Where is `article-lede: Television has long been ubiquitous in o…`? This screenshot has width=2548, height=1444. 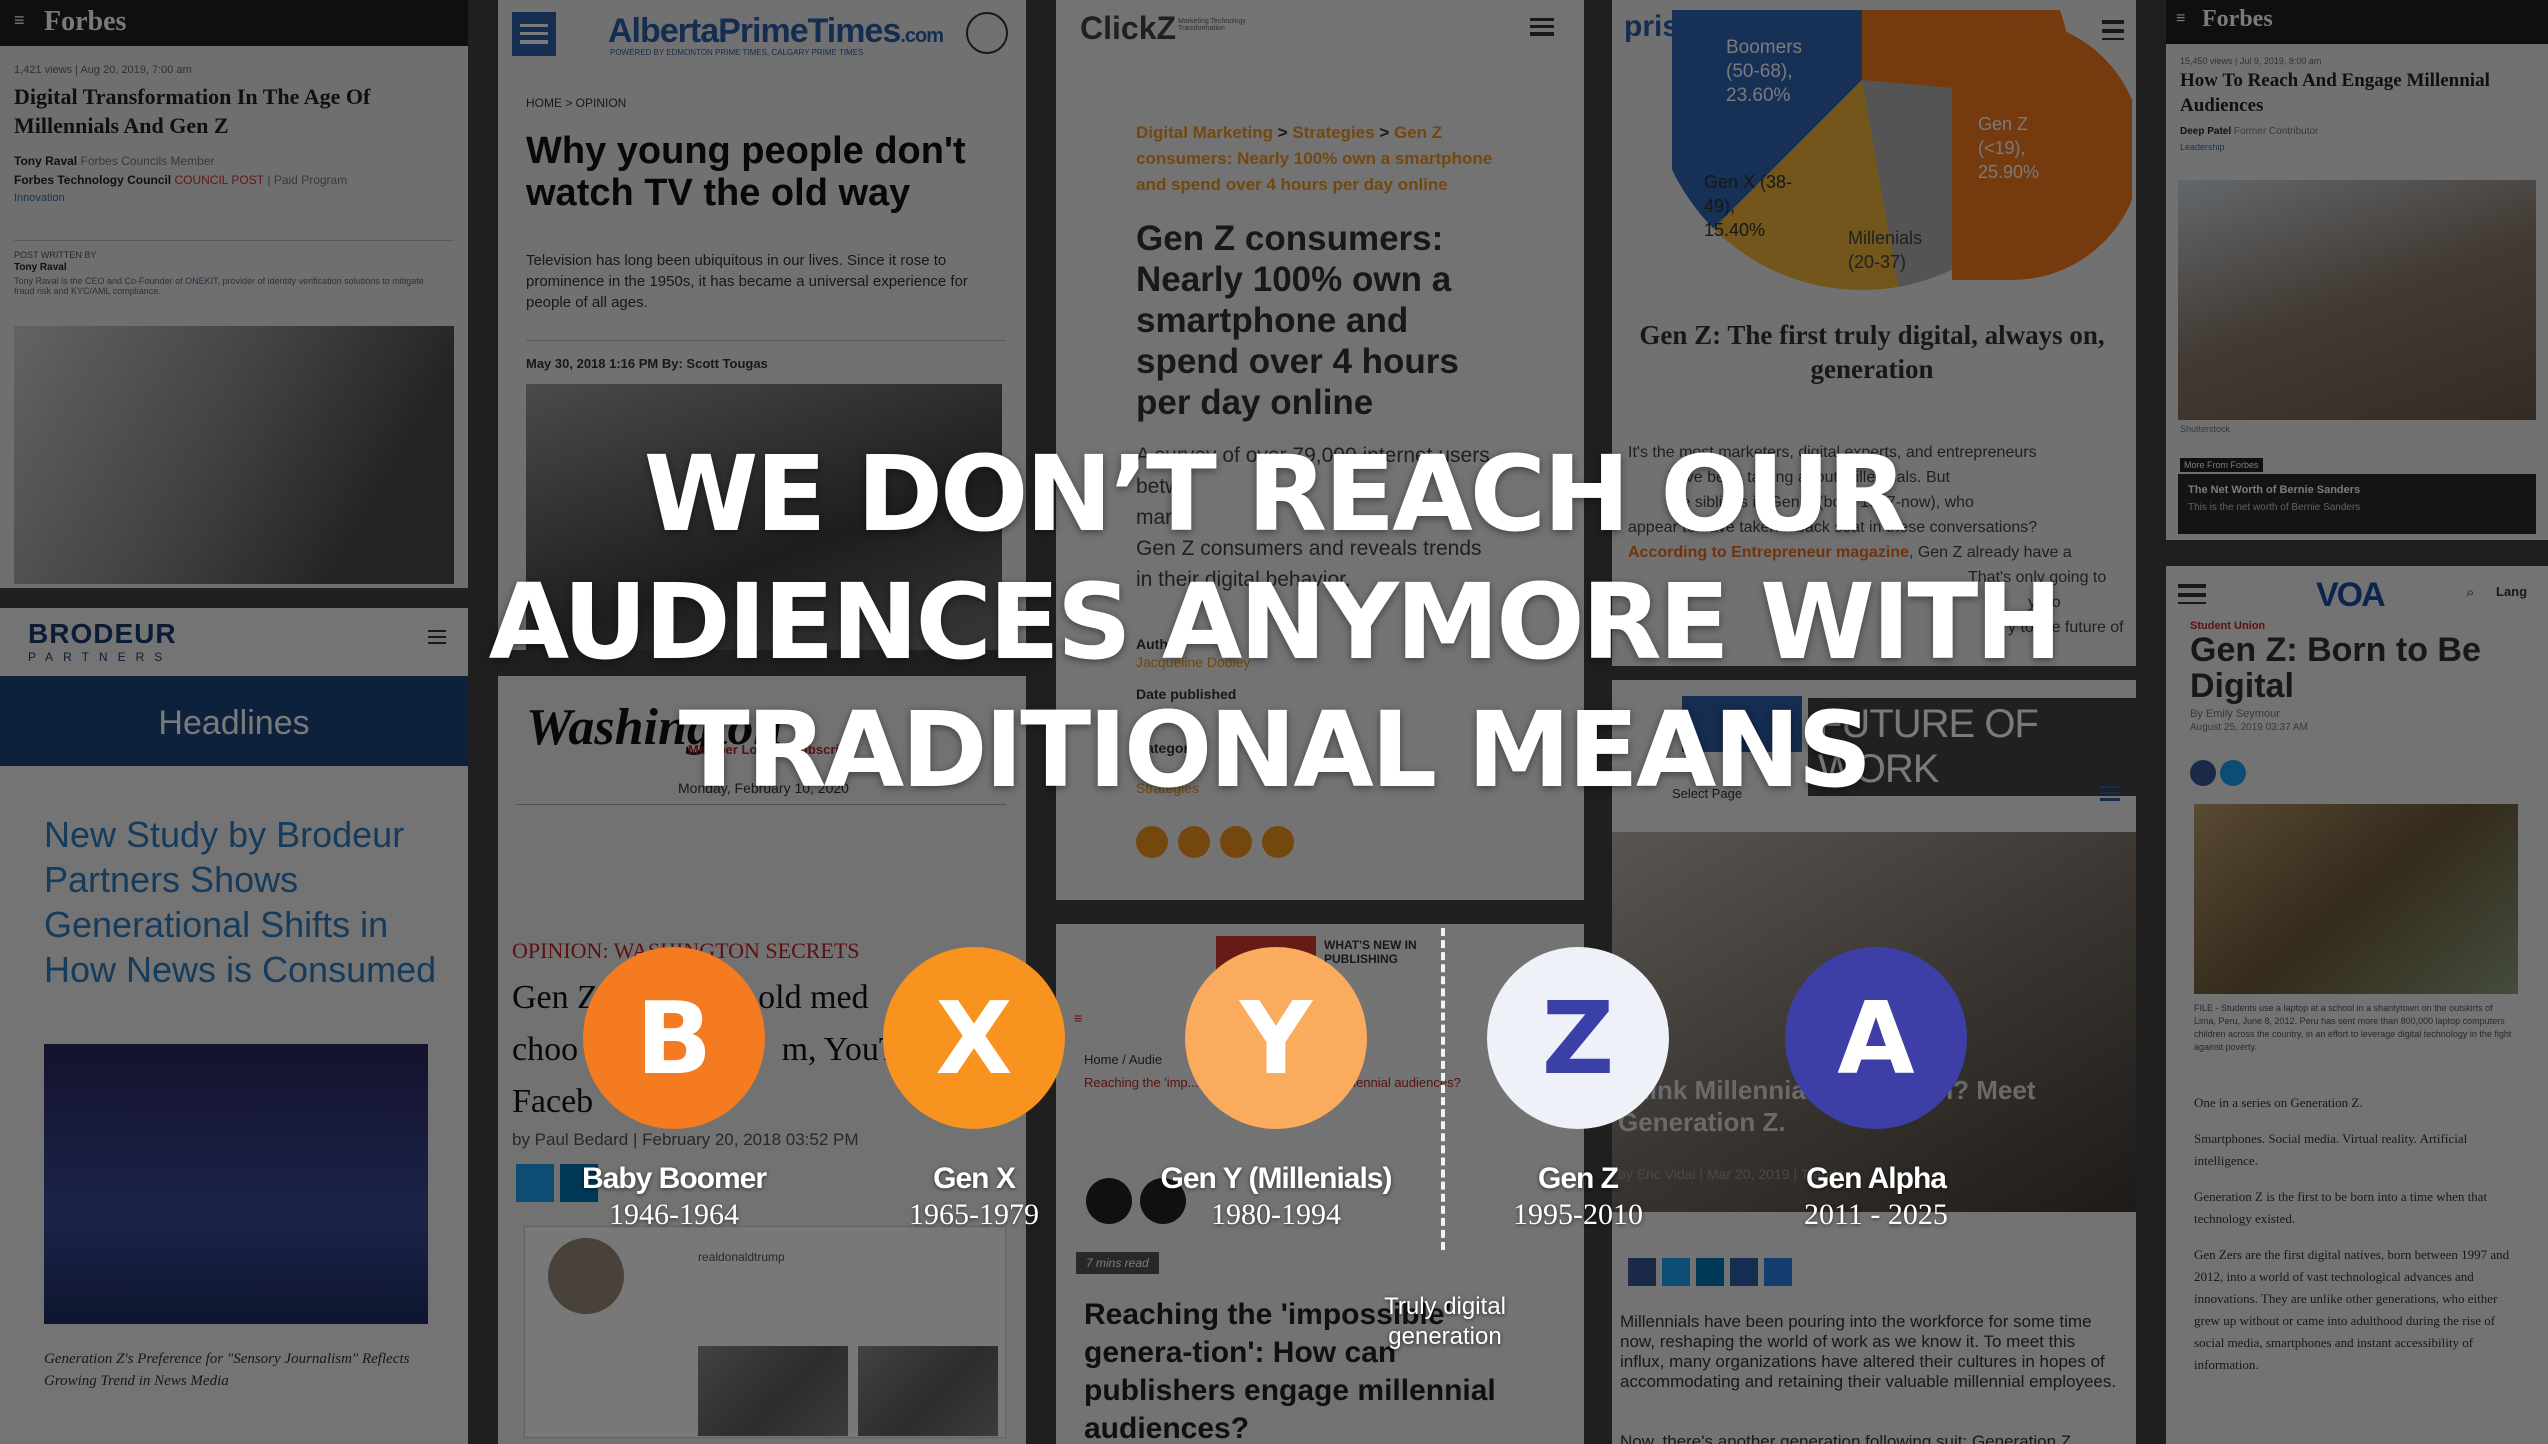
article-lede: Television has long been ubiquitous in o… is located at coordinates (747, 281).